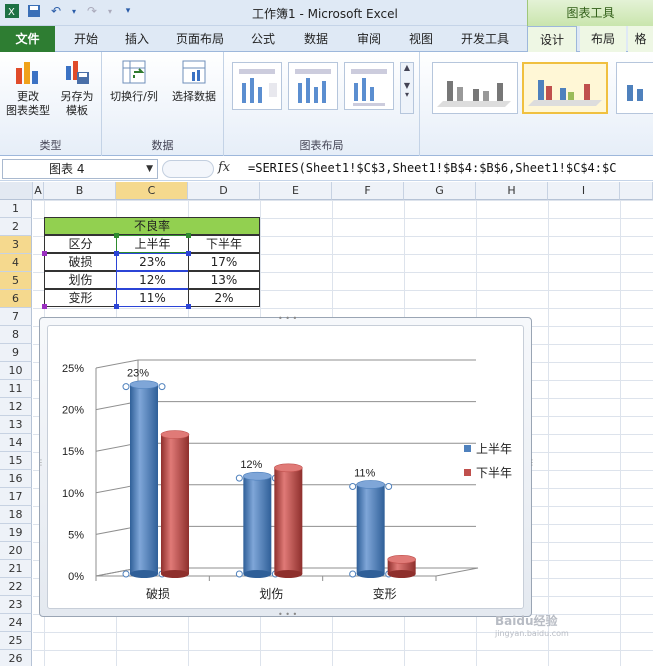  What do you see at coordinates (407, 88) in the screenshot?
I see `layout-gallery-scroll: ▲ ▼ ▾` at bounding box center [407, 88].